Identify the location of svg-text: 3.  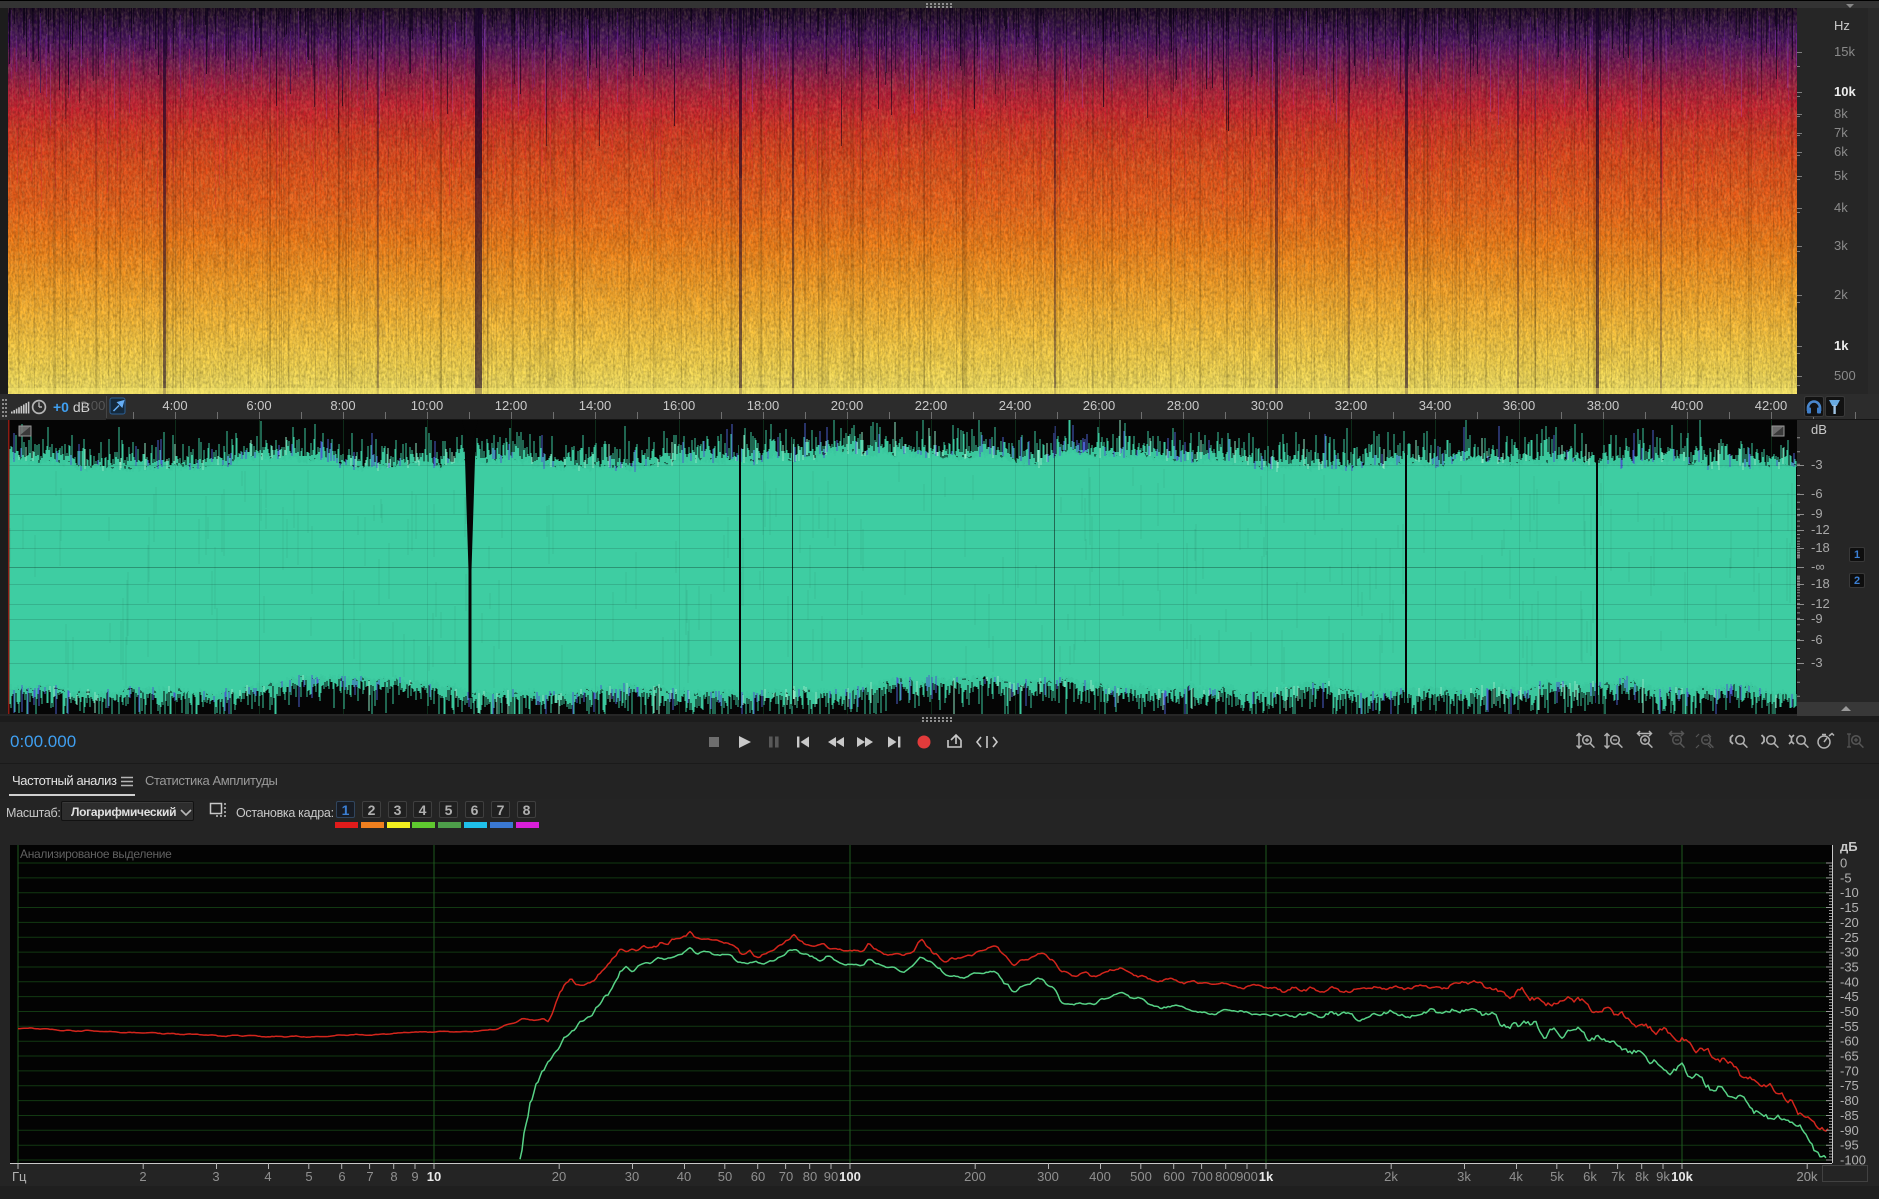
(215, 1176).